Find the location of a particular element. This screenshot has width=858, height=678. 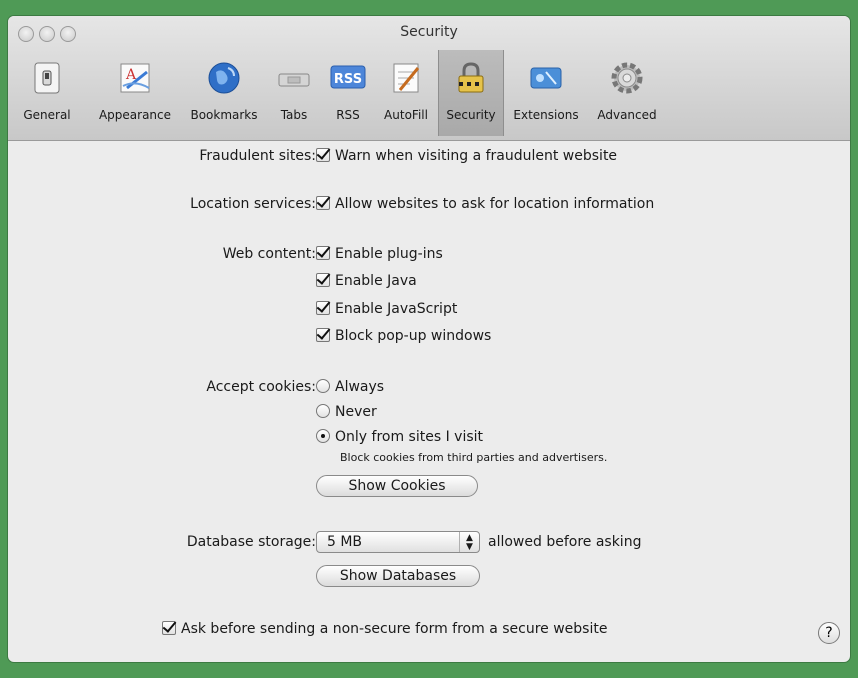

enable-java-checkbox: Enable Java is located at coordinates (366, 281).